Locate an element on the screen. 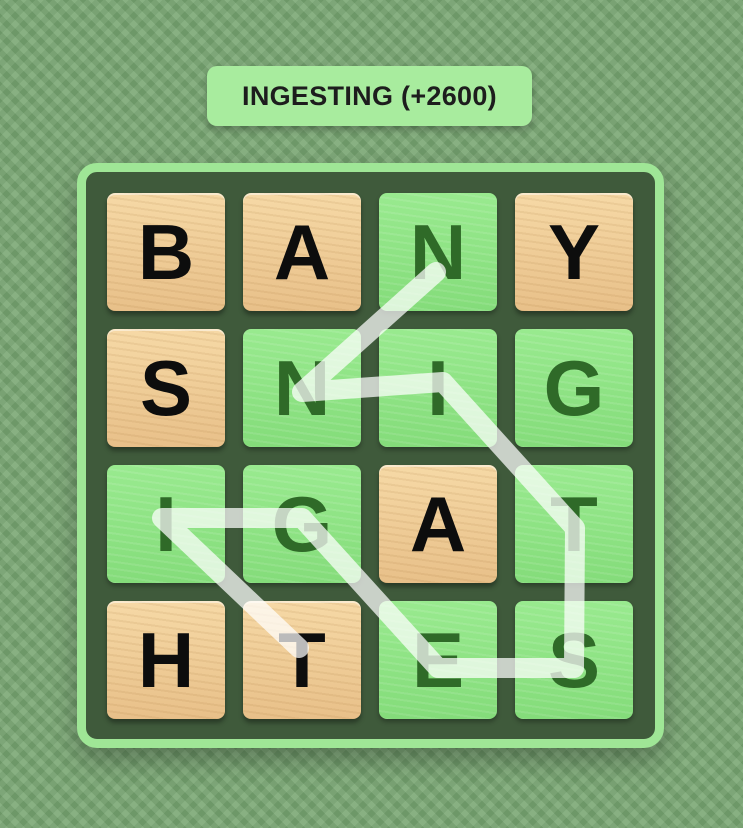 The width and height of the screenshot is (743, 828). tile-r1-c3: N is located at coordinates (438, 252).